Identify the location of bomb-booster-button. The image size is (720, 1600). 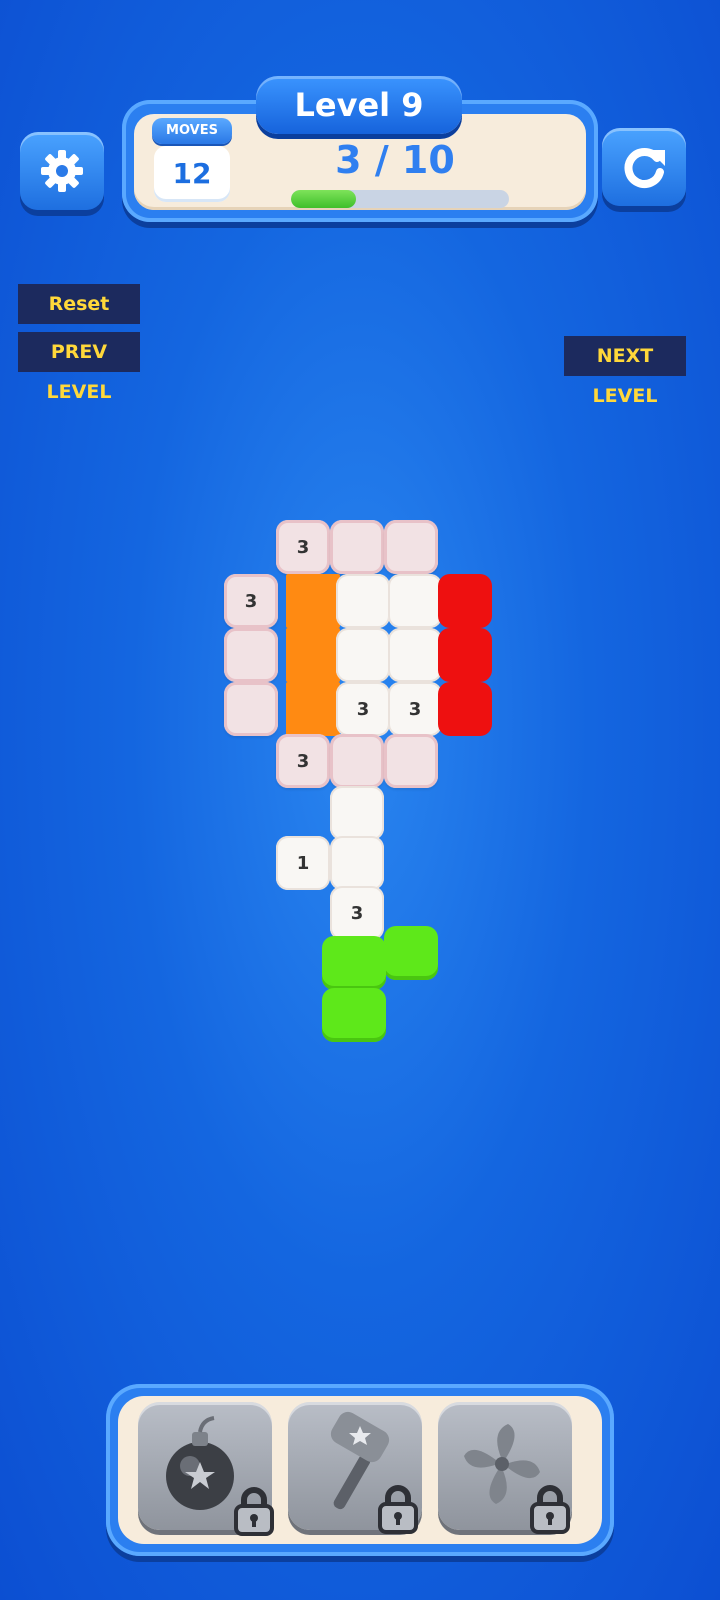
(206, 1469).